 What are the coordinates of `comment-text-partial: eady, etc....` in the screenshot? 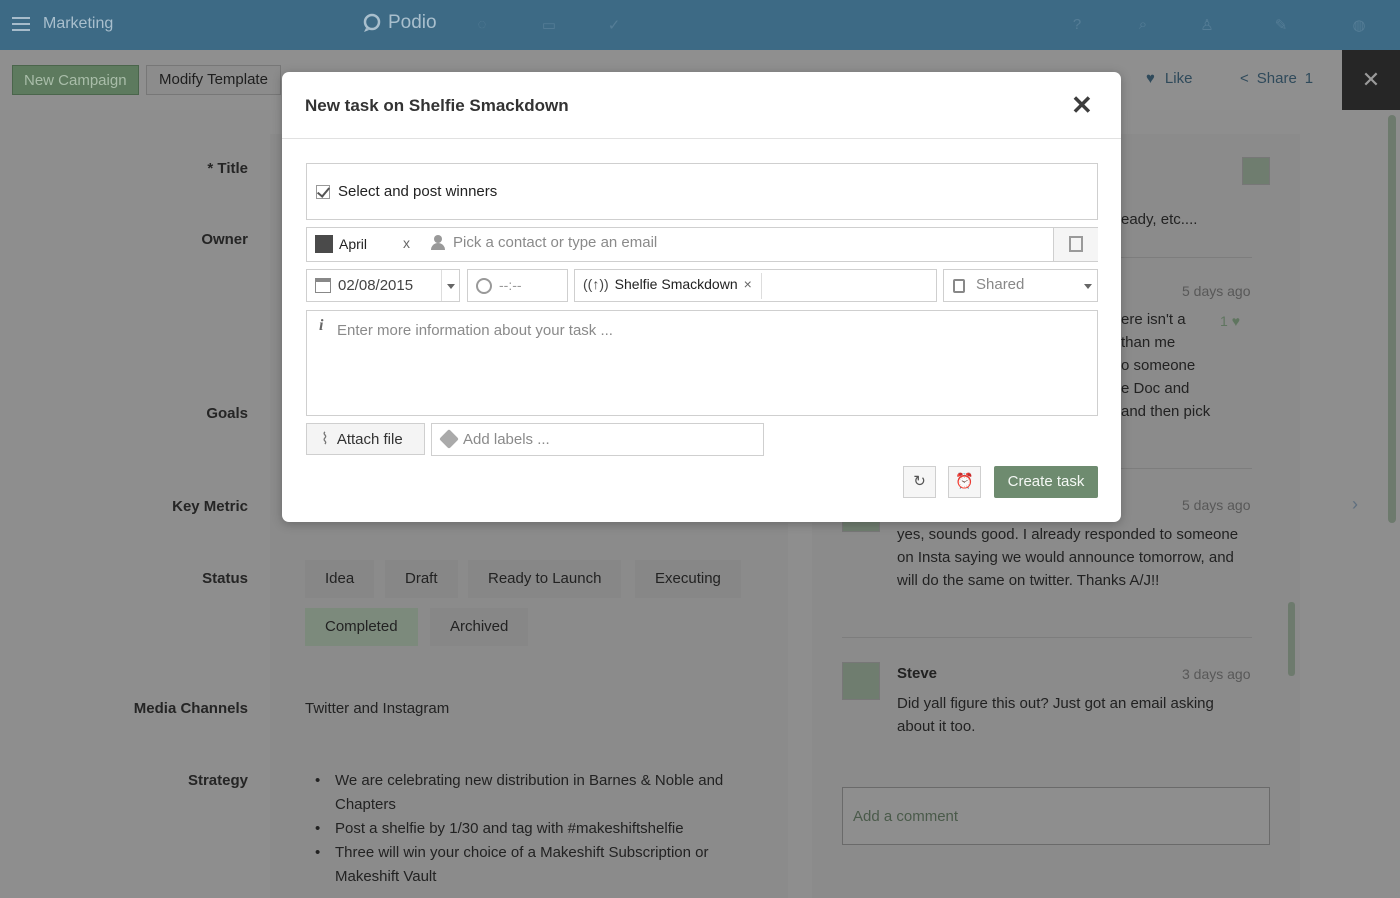 It's located at (1159, 219).